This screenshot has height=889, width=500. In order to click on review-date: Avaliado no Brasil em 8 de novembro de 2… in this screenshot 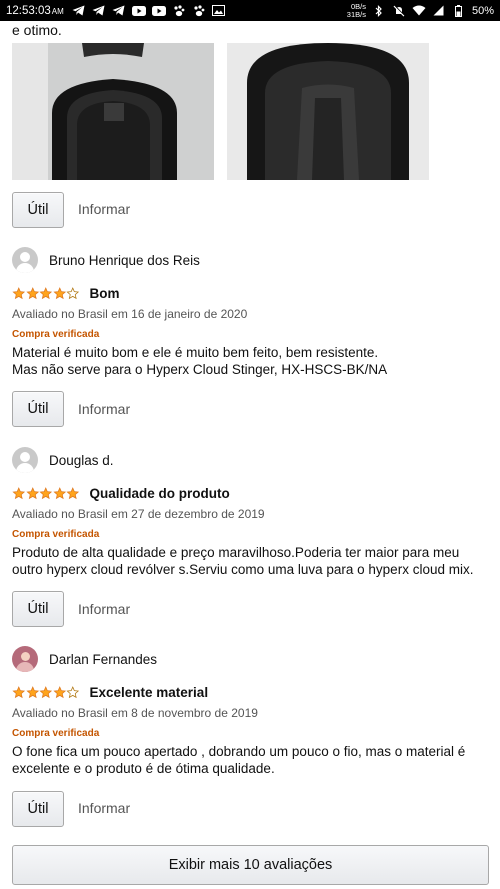, I will do `click(135, 713)`.